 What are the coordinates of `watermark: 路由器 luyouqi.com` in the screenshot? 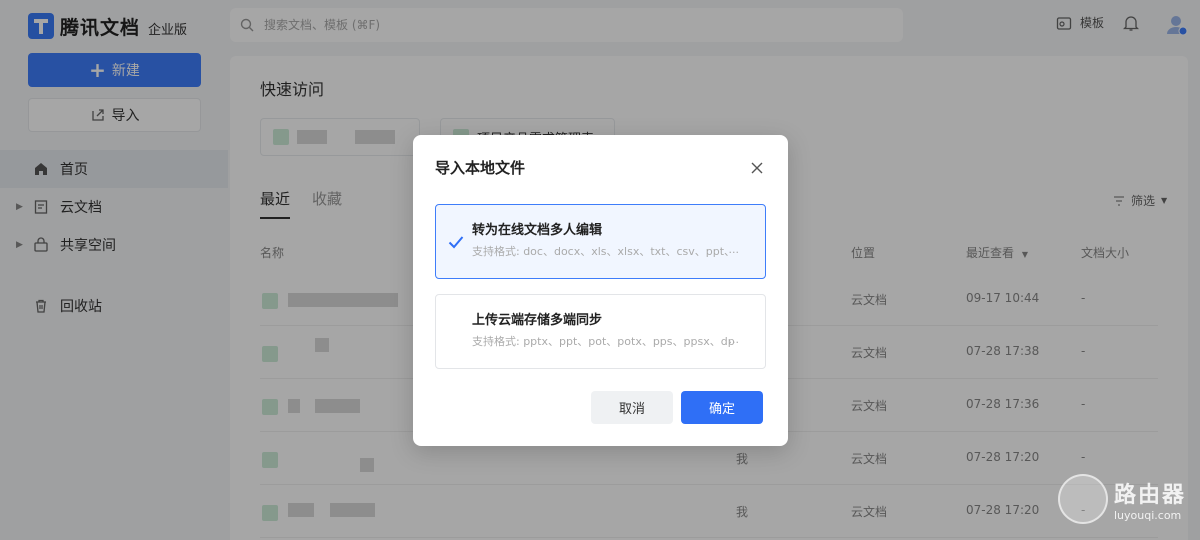 It's located at (1122, 499).